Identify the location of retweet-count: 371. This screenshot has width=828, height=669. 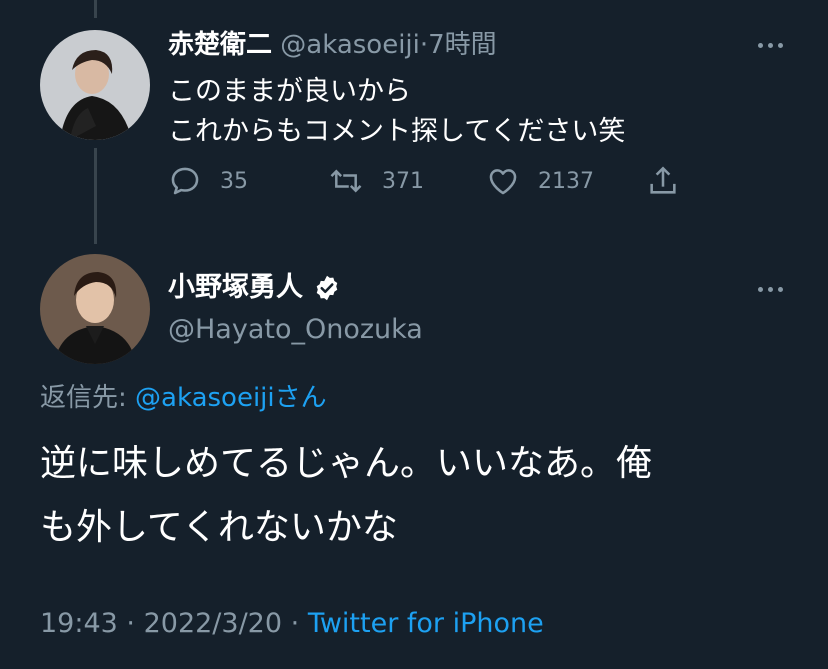
(403, 181).